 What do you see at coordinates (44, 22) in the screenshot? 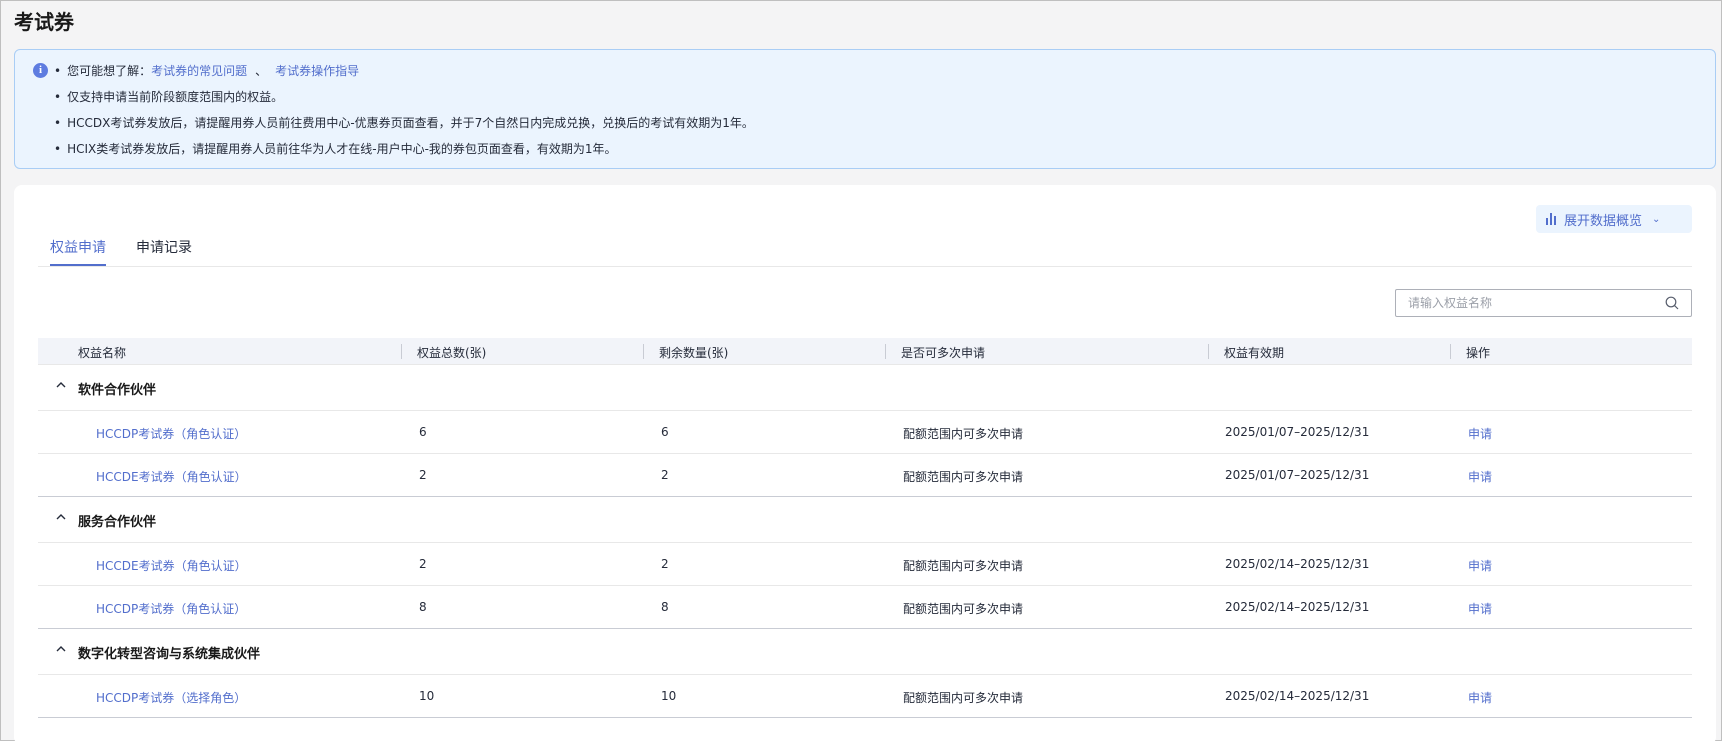
I see `page-title: 考试券` at bounding box center [44, 22].